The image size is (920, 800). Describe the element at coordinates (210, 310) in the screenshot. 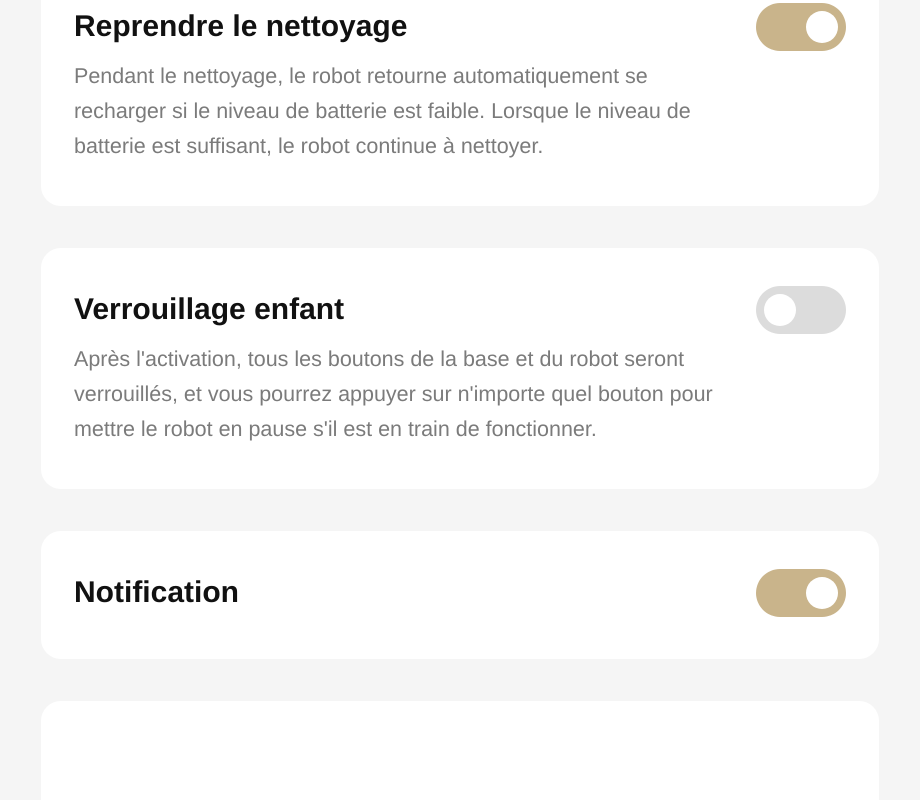

I see `setting-title: Verrouillage enfant` at that location.